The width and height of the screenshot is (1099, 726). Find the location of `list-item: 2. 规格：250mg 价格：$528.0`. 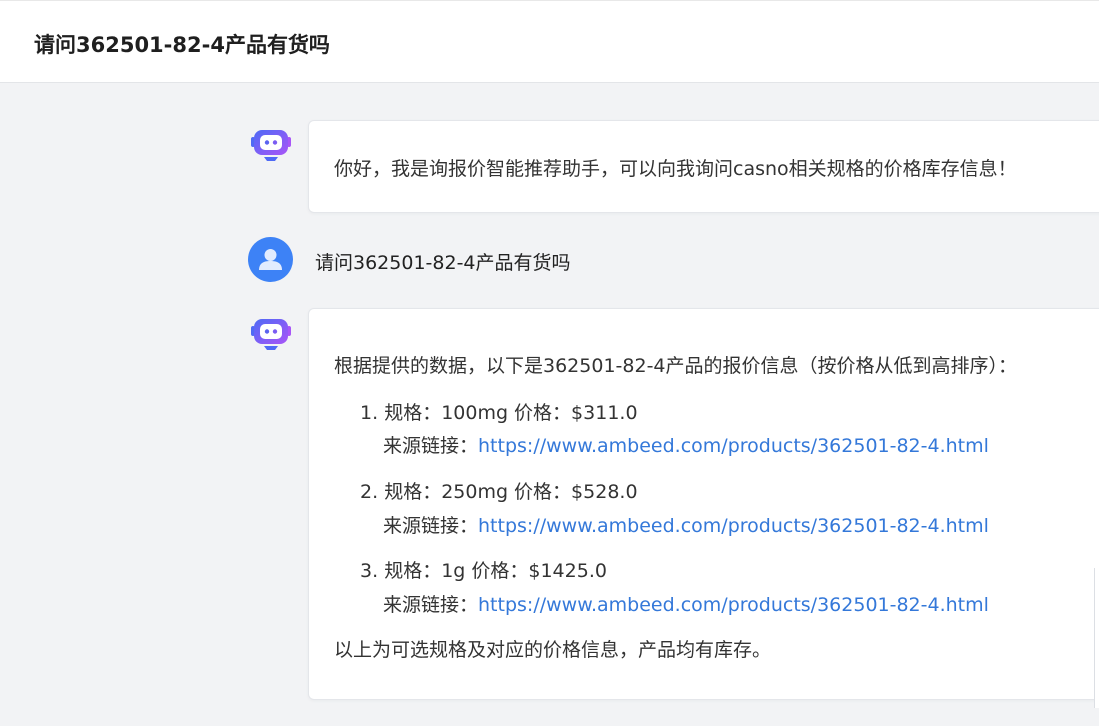

list-item: 2. 规格：250mg 价格：$528.0 is located at coordinates (499, 490).